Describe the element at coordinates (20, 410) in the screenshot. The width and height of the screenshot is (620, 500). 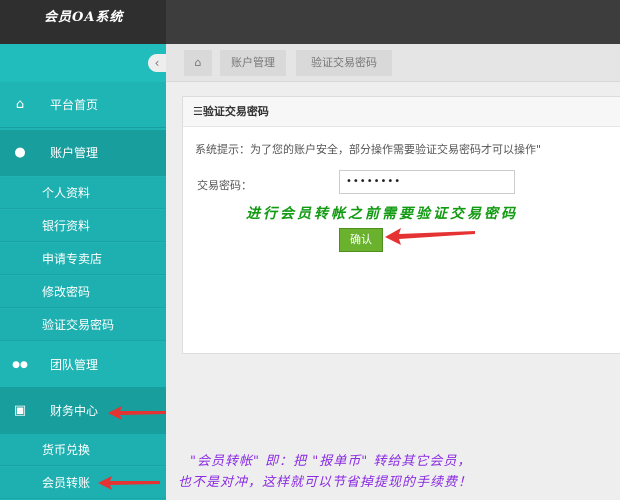
I see `money-icon: ▣` at that location.